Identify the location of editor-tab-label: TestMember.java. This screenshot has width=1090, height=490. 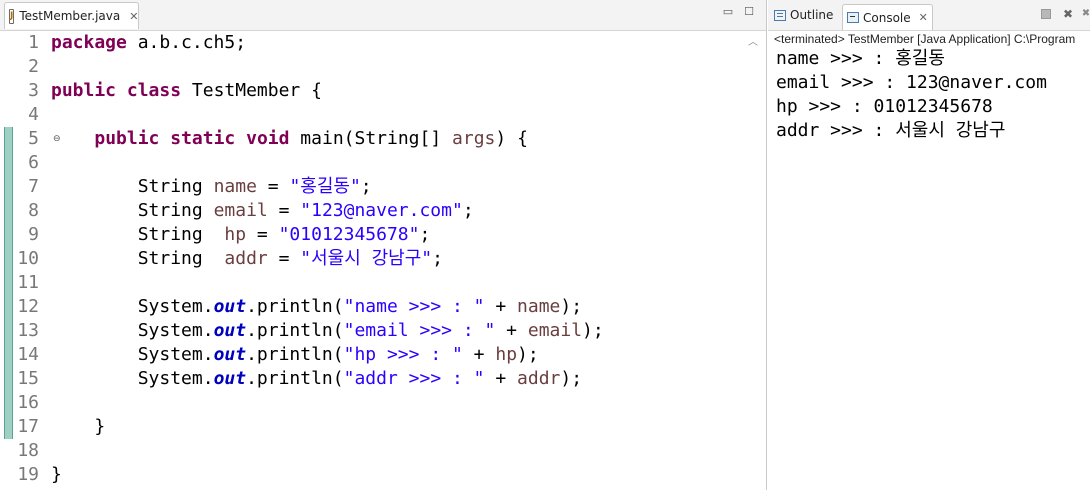
(70, 16).